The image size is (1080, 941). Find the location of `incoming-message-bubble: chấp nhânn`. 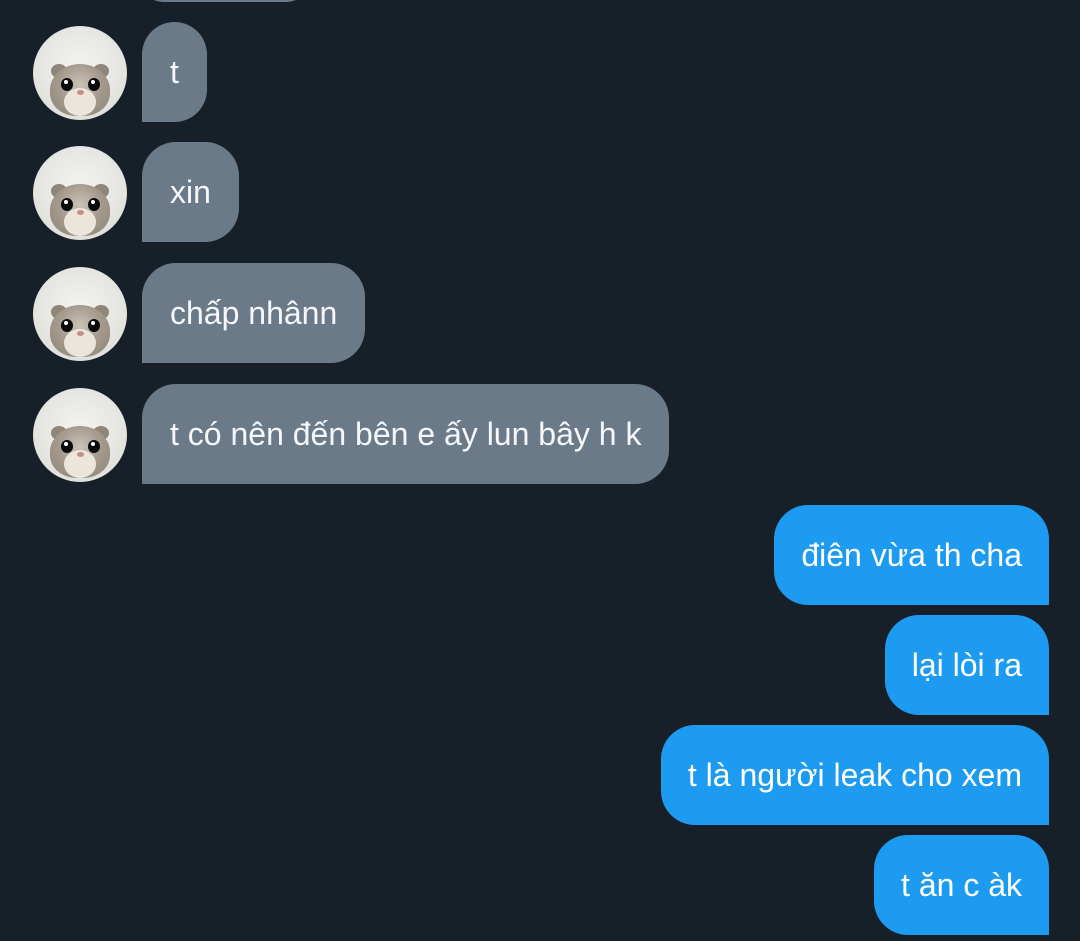

incoming-message-bubble: chấp nhânn is located at coordinates (254, 313).